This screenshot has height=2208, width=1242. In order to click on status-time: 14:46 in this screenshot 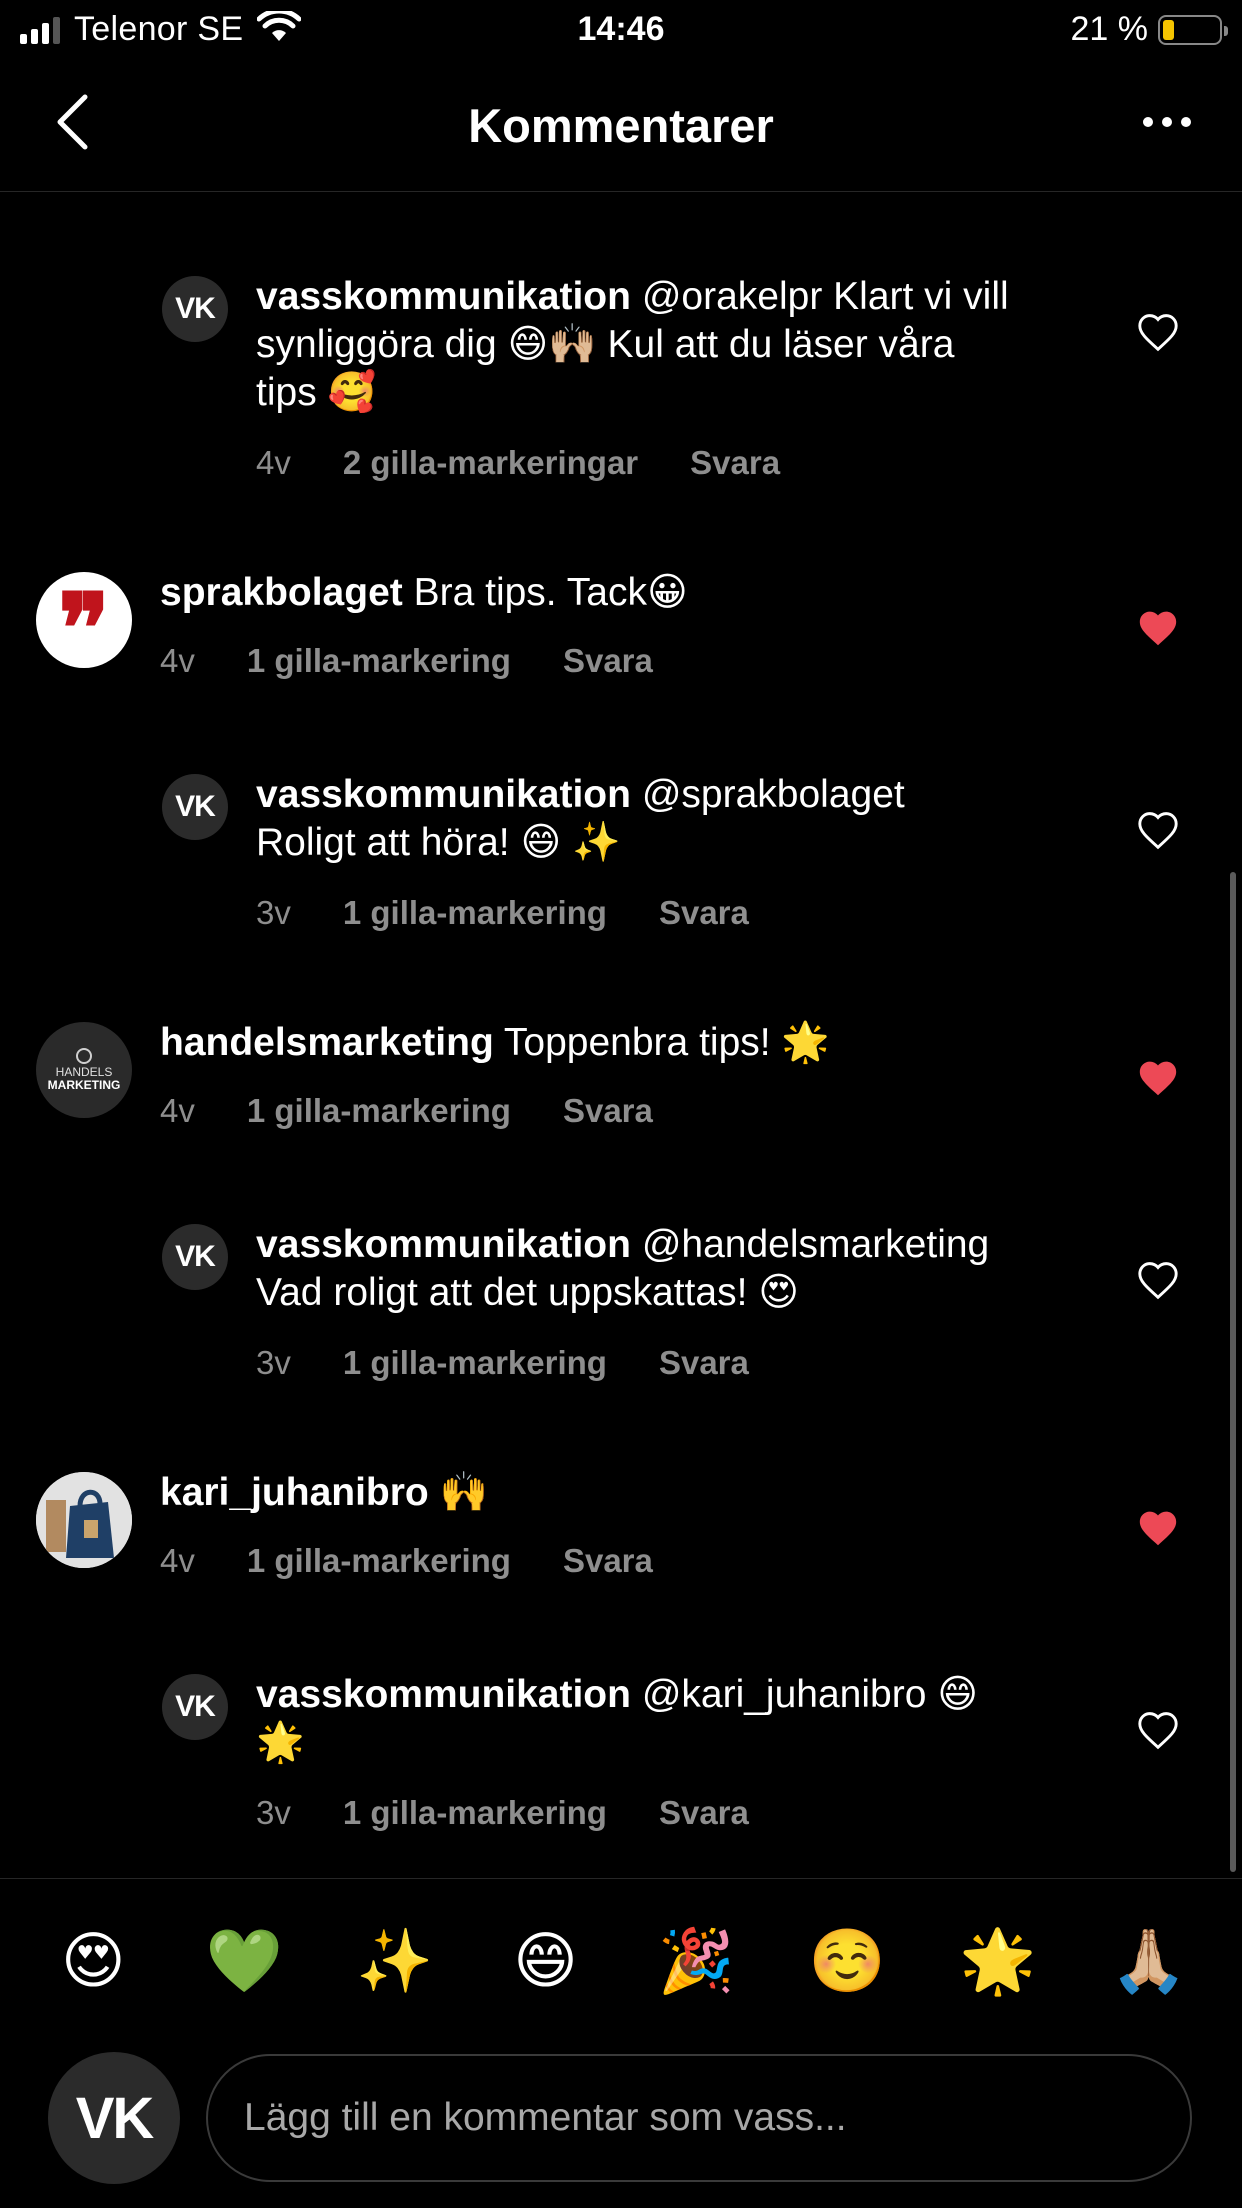, I will do `click(621, 29)`.